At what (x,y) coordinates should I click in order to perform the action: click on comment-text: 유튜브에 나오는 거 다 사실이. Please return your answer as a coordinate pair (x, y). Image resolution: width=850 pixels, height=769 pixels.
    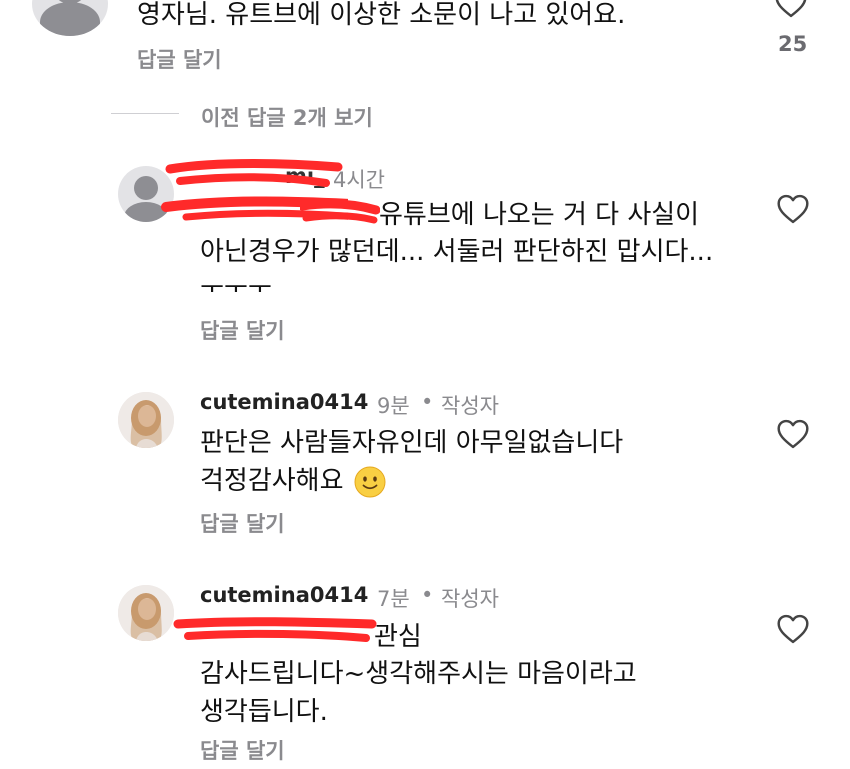
    Looking at the image, I should click on (539, 215).